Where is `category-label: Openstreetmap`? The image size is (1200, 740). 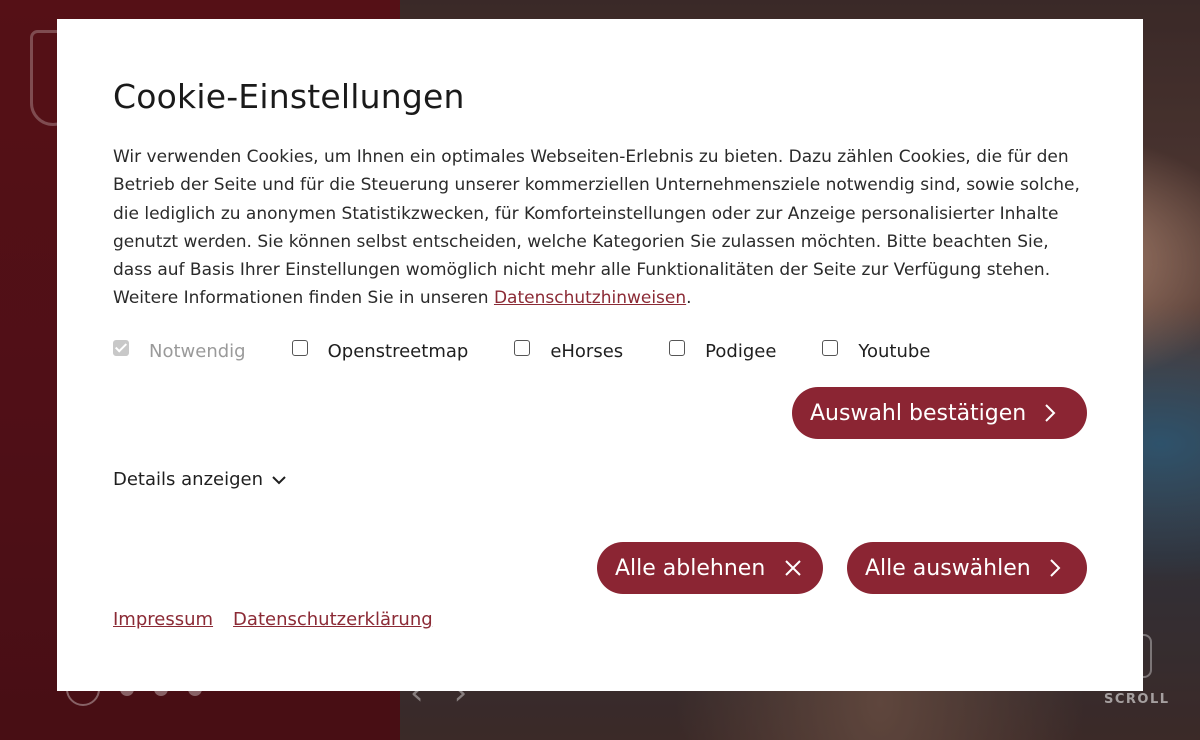
category-label: Openstreetmap is located at coordinates (398, 351).